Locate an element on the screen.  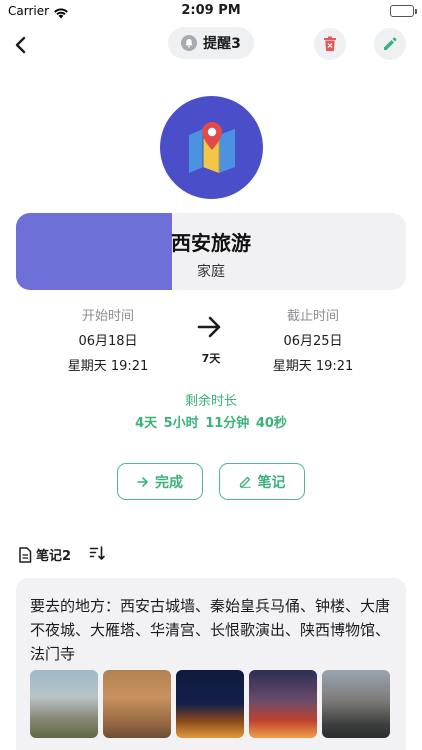
start-time: 开始时间 06月18日 星期天 19:21 is located at coordinates (108, 339).